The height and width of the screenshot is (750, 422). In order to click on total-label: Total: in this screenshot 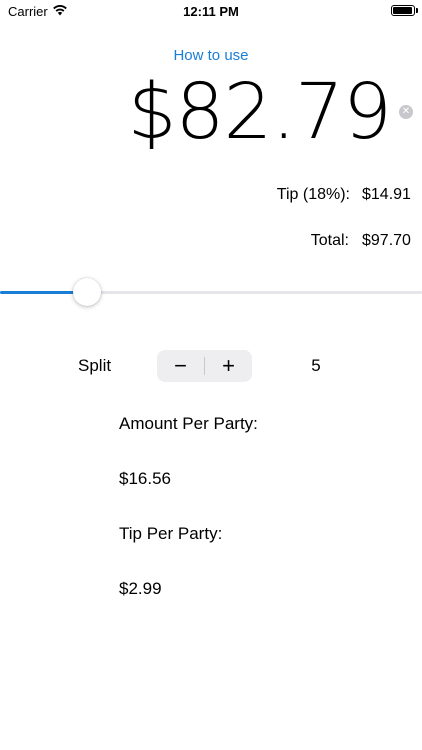, I will do `click(329, 240)`.